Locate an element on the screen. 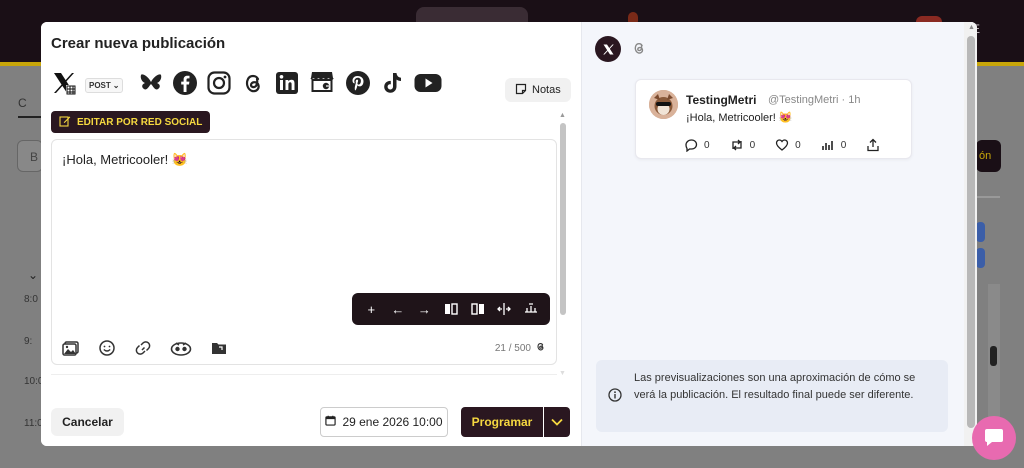 The width and height of the screenshot is (1024, 468). chevron-down-icon is located at coordinates (557, 422).